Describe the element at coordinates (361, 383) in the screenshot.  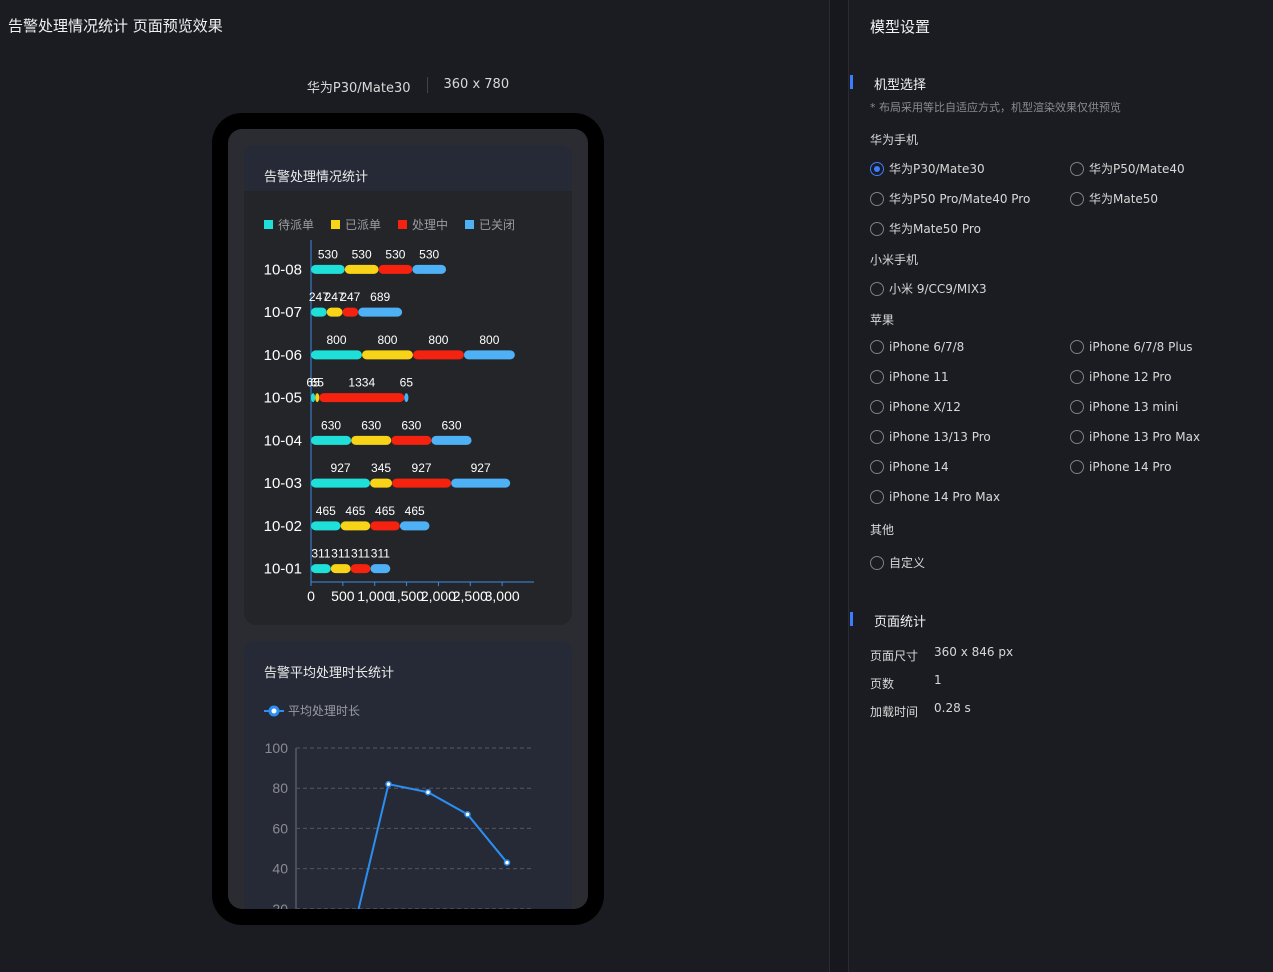
I see `bar-value-label: 1334` at that location.